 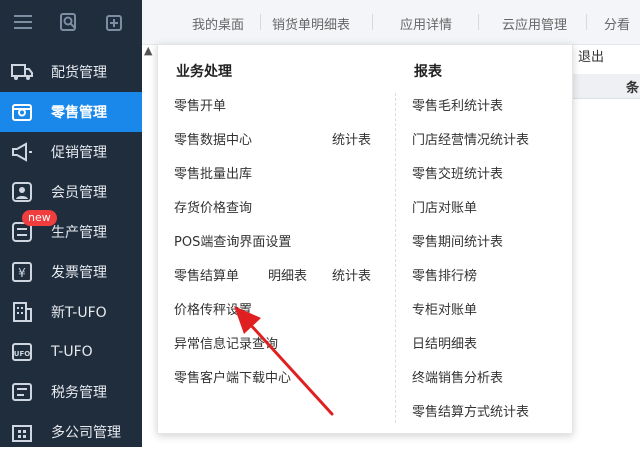 I want to click on invoice-icon: ¥, so click(x=22, y=272).